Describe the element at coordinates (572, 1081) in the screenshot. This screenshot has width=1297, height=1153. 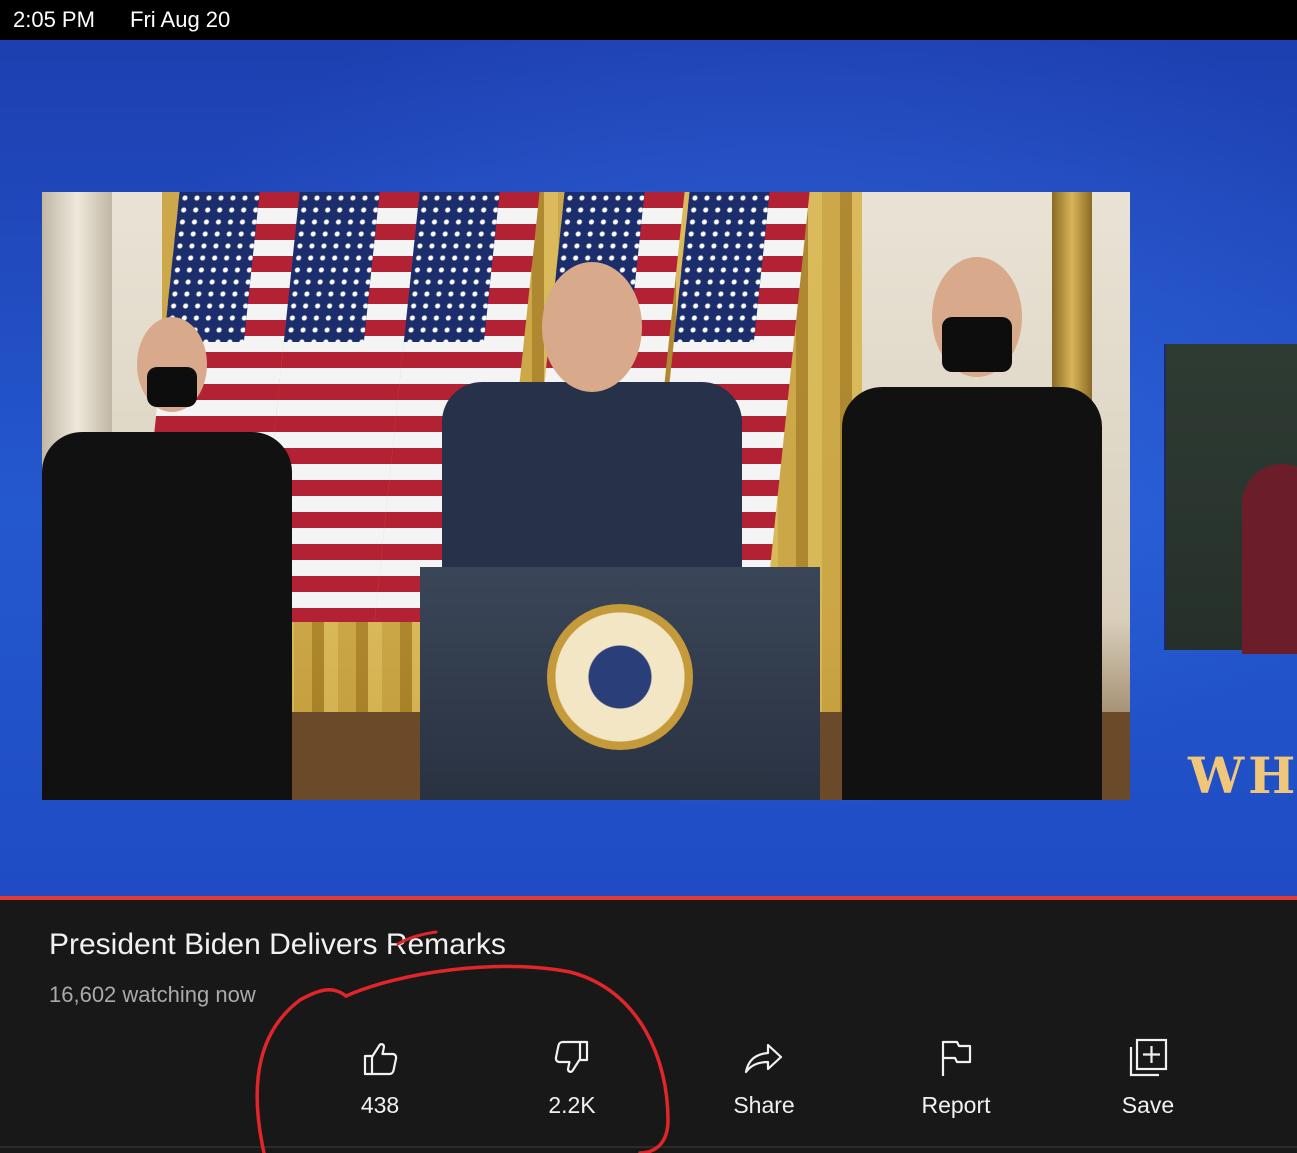
I see `dislike-button: 2.2K` at that location.